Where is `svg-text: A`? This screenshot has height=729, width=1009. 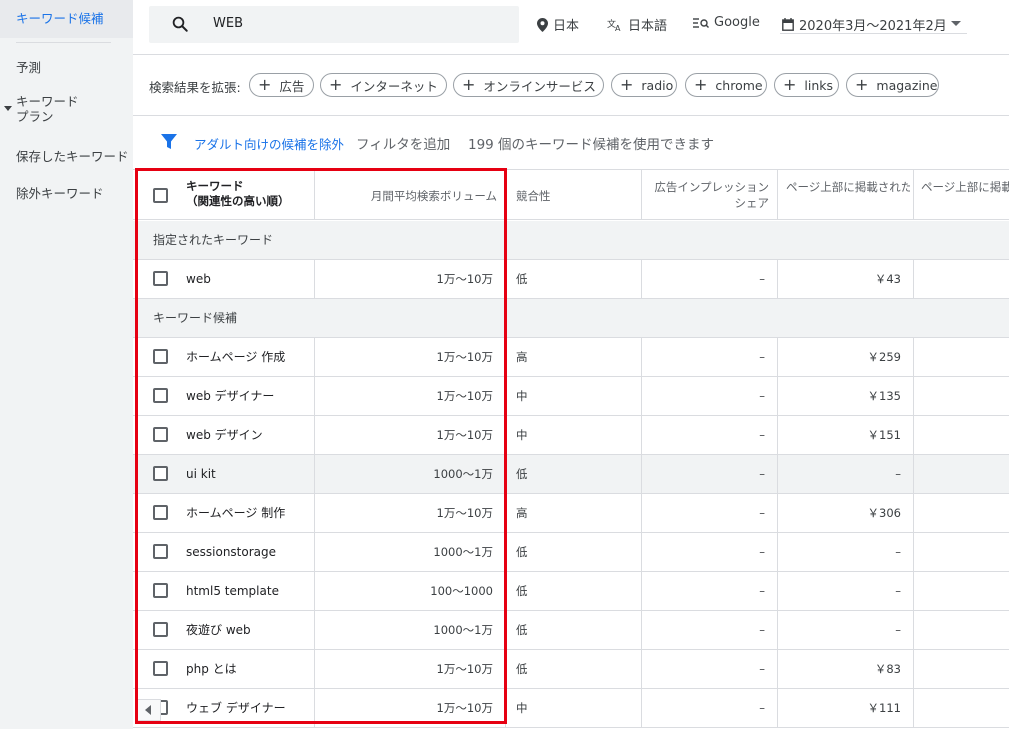
svg-text: A is located at coordinates (618, 28).